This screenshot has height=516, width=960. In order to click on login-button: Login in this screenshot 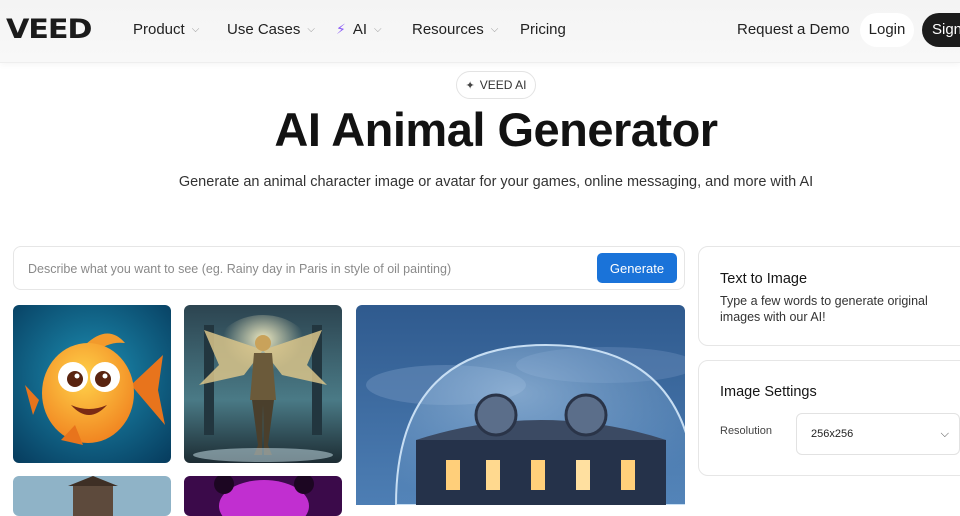, I will do `click(887, 30)`.